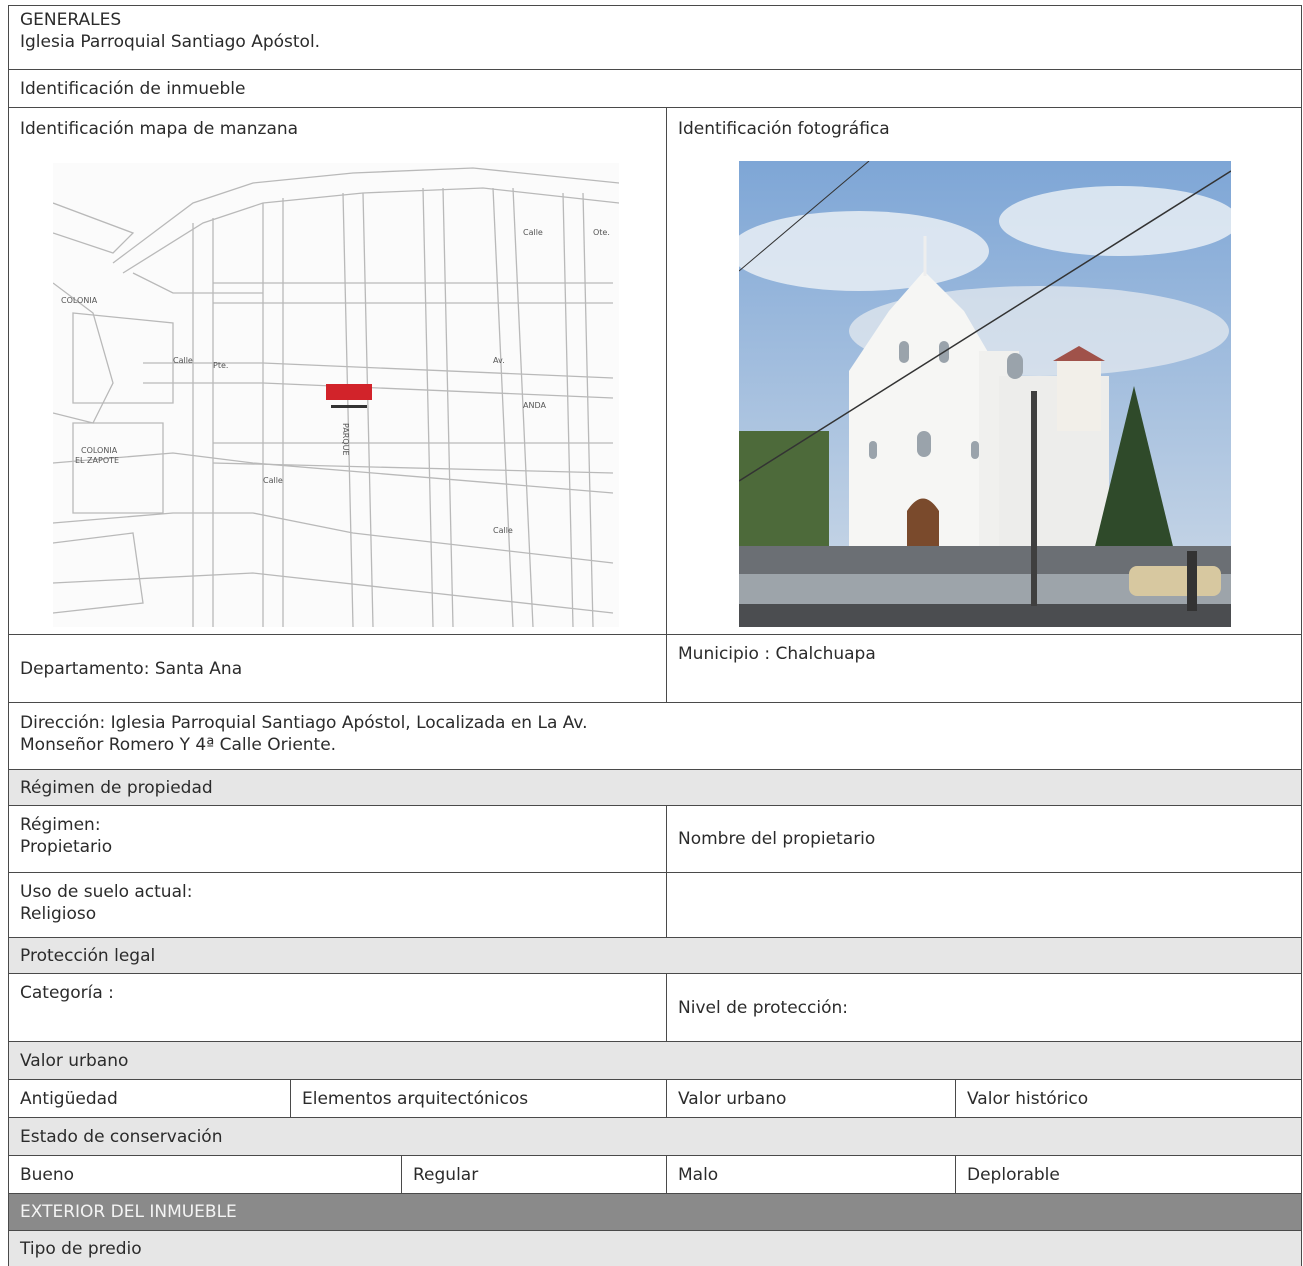  Describe the element at coordinates (601, 232) in the screenshot. I see `map-text-ote: Ote.` at that location.